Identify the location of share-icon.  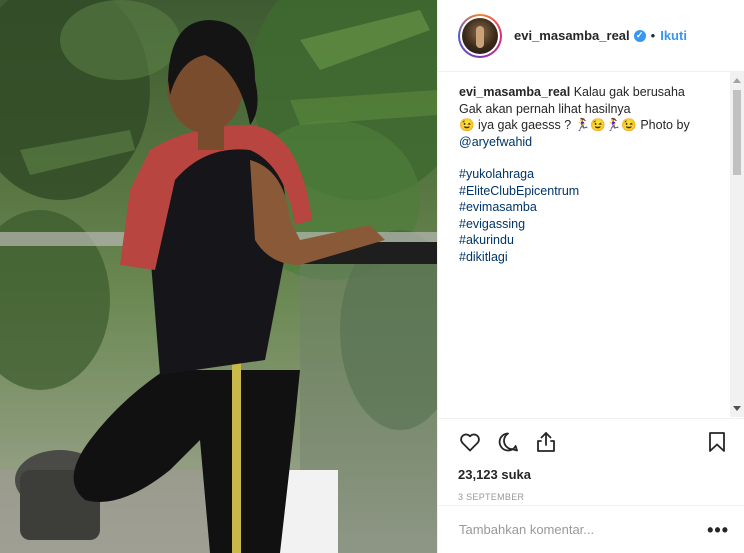
(546, 442).